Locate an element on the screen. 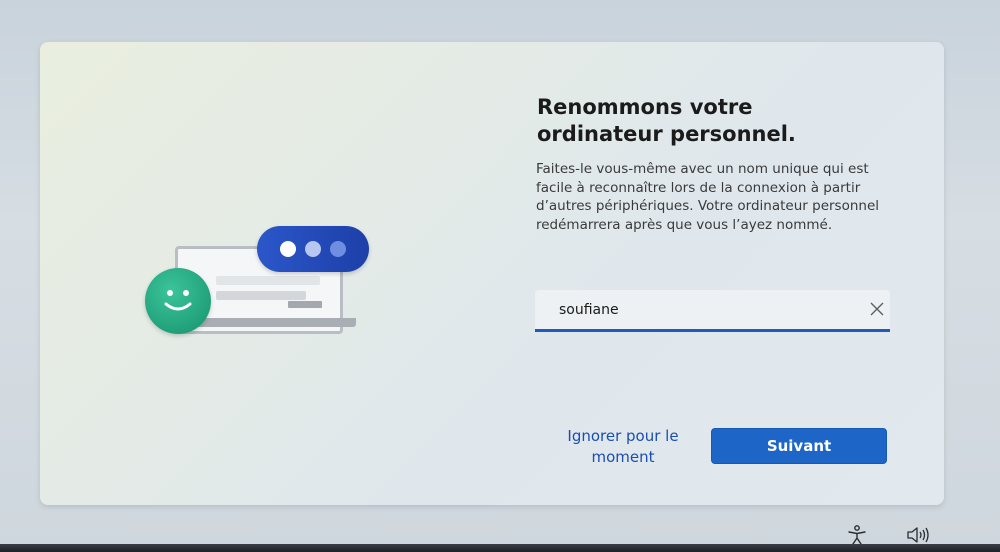  laptop-screen-button is located at coordinates (305, 304).